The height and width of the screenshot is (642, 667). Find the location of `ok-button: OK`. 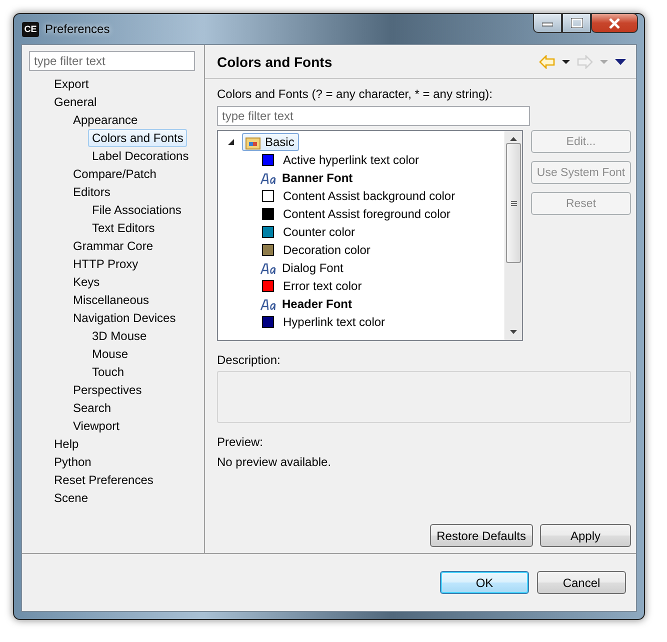

ok-button: OK is located at coordinates (484, 582).